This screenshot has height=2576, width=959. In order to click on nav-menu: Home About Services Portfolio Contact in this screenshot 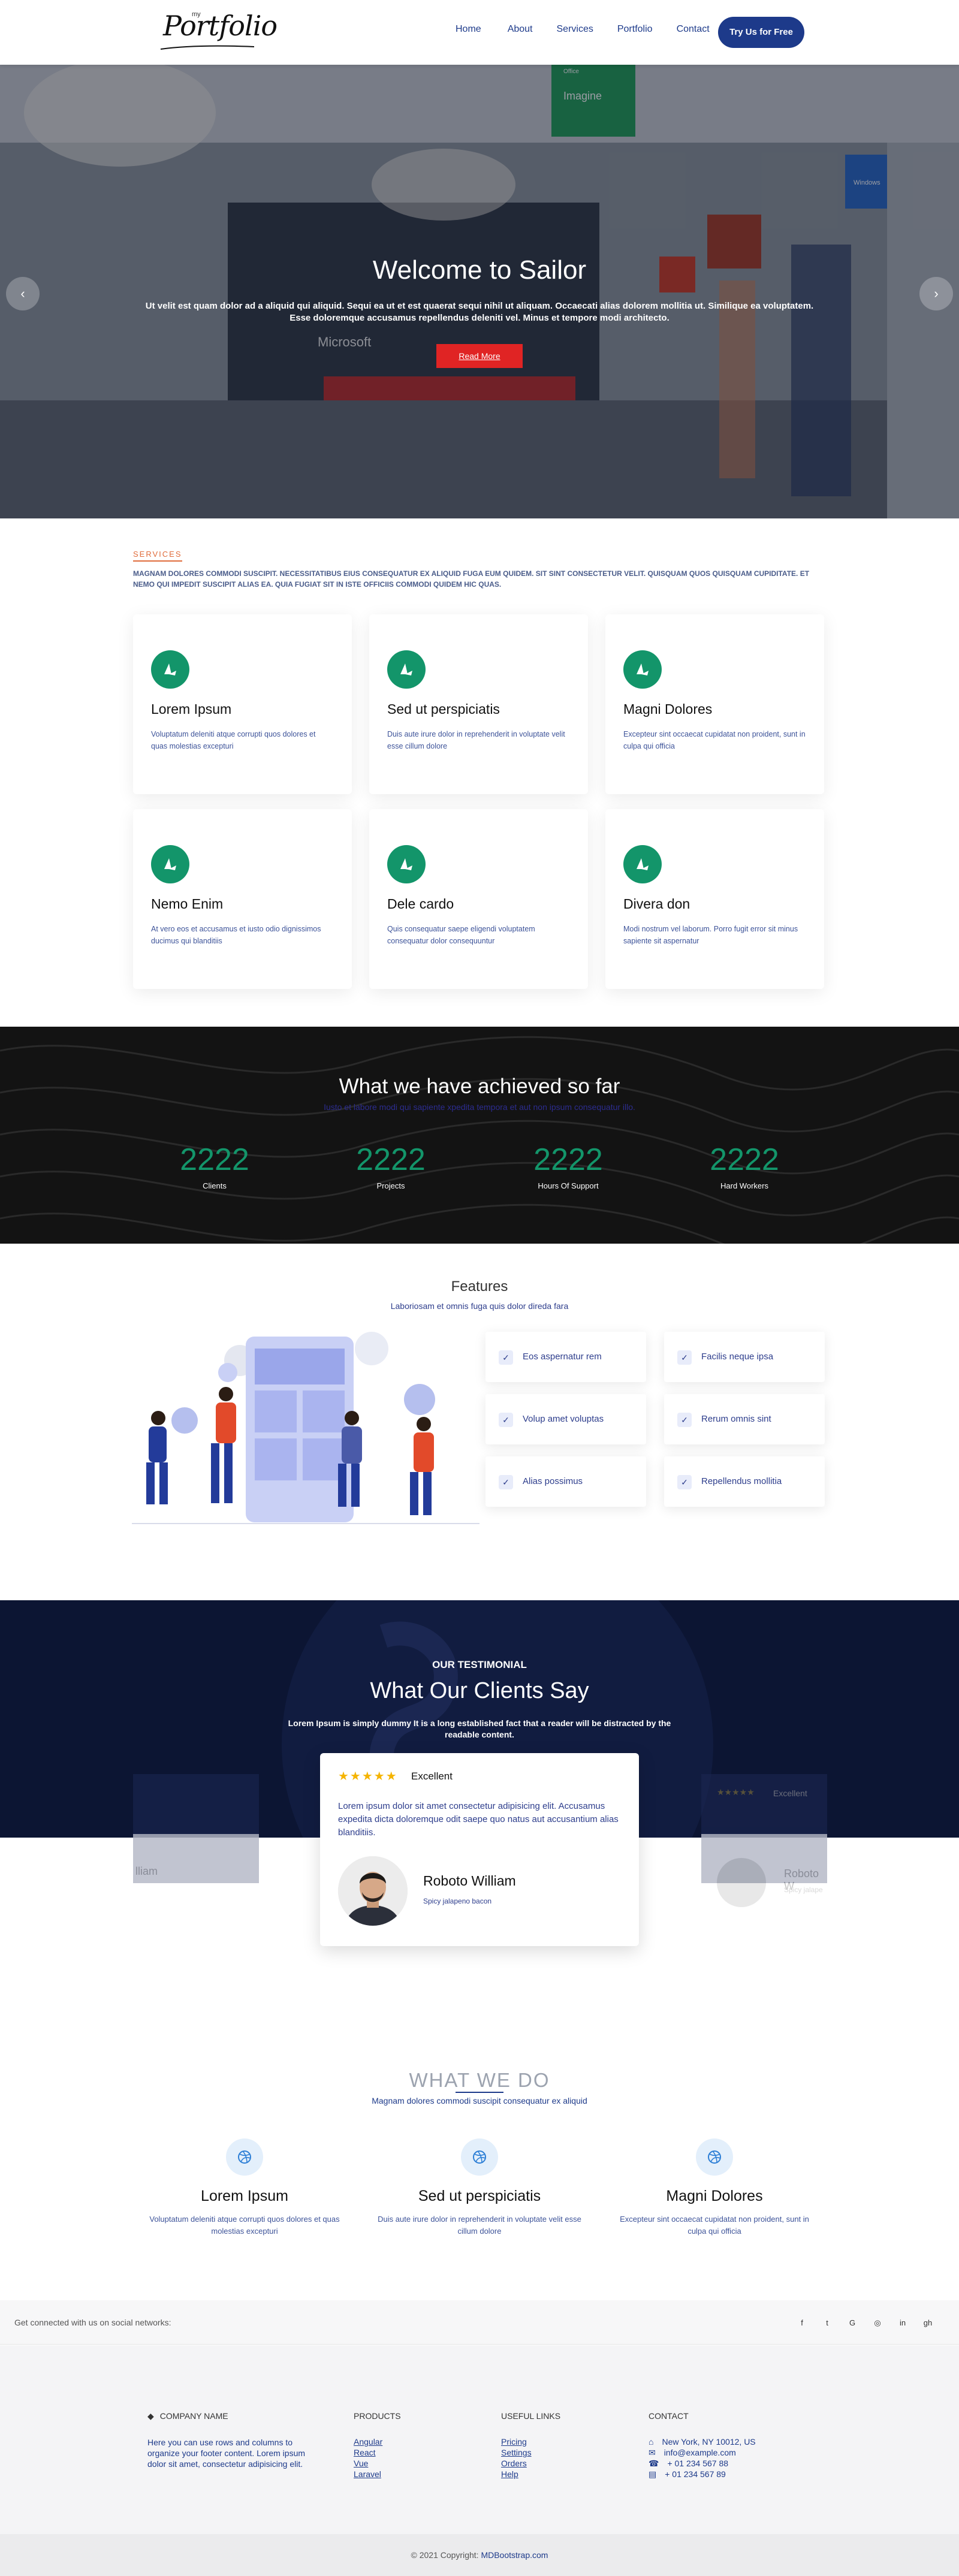, I will do `click(595, 29)`.